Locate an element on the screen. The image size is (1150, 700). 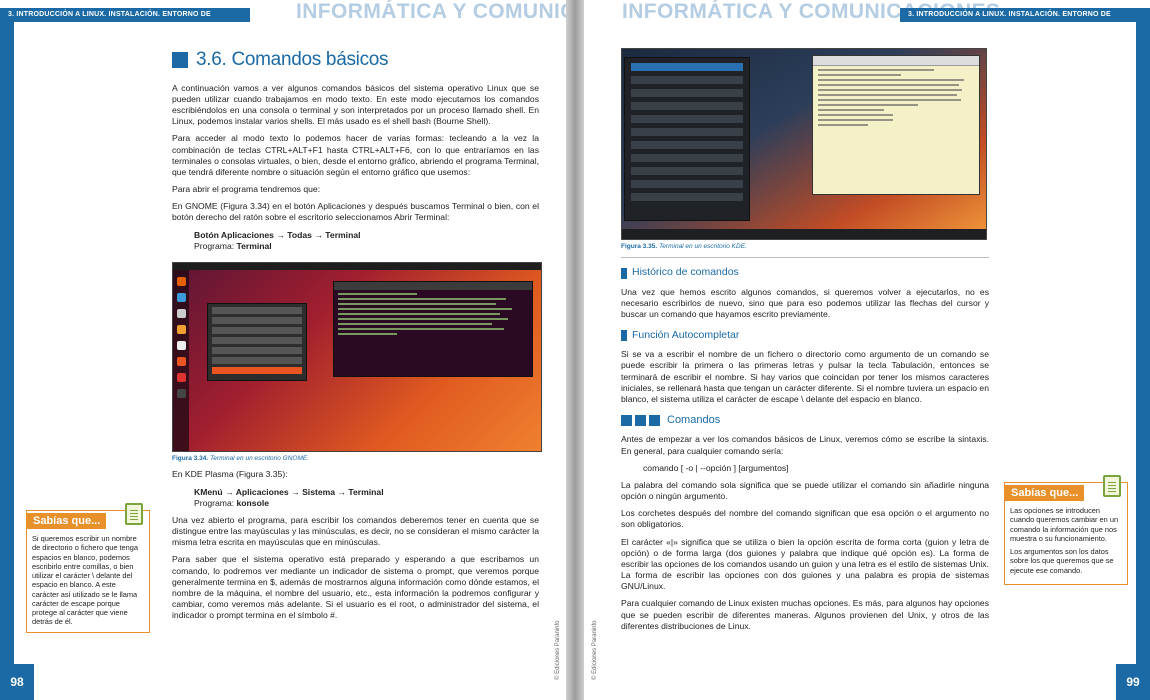
kde-screenshot is located at coordinates (804, 144).